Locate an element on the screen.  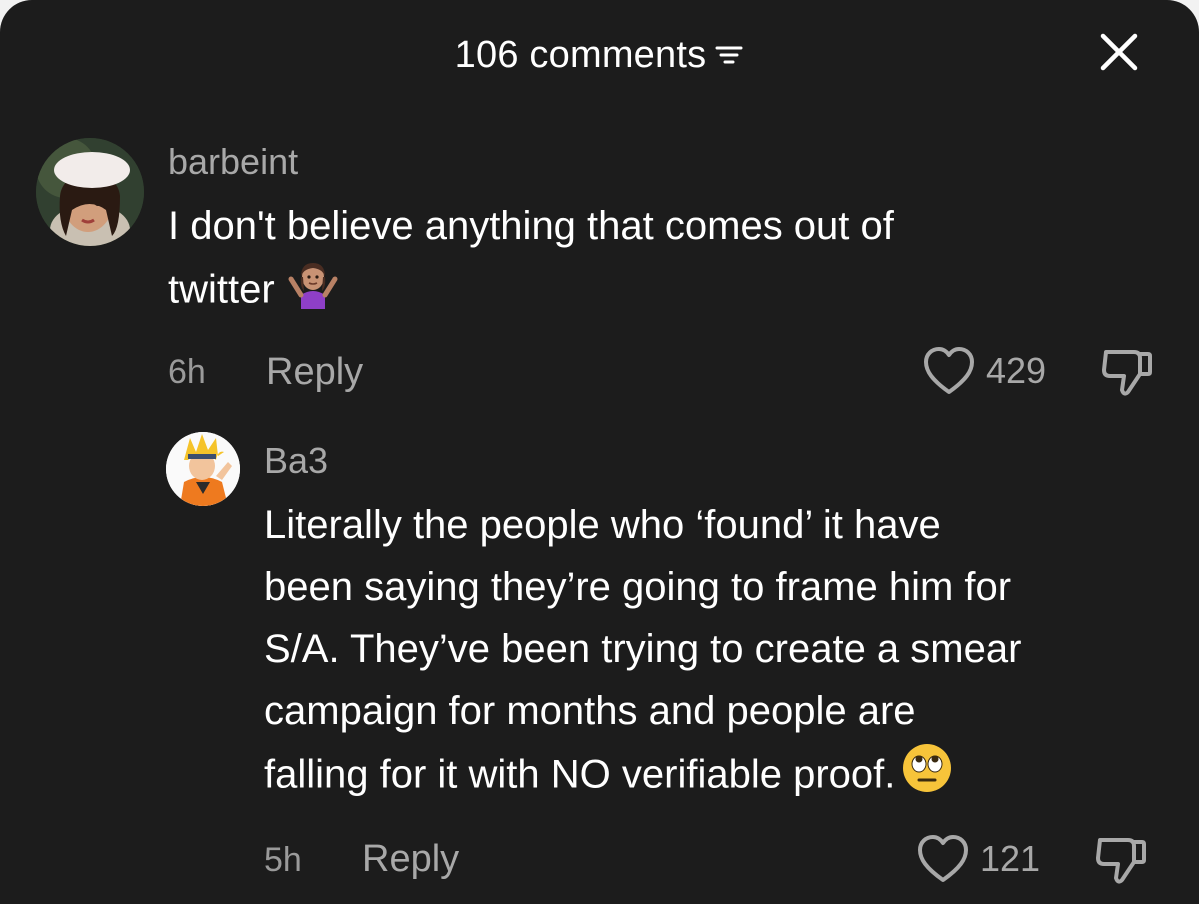
comment-text-line-last: twitter is located at coordinates (648, 292).